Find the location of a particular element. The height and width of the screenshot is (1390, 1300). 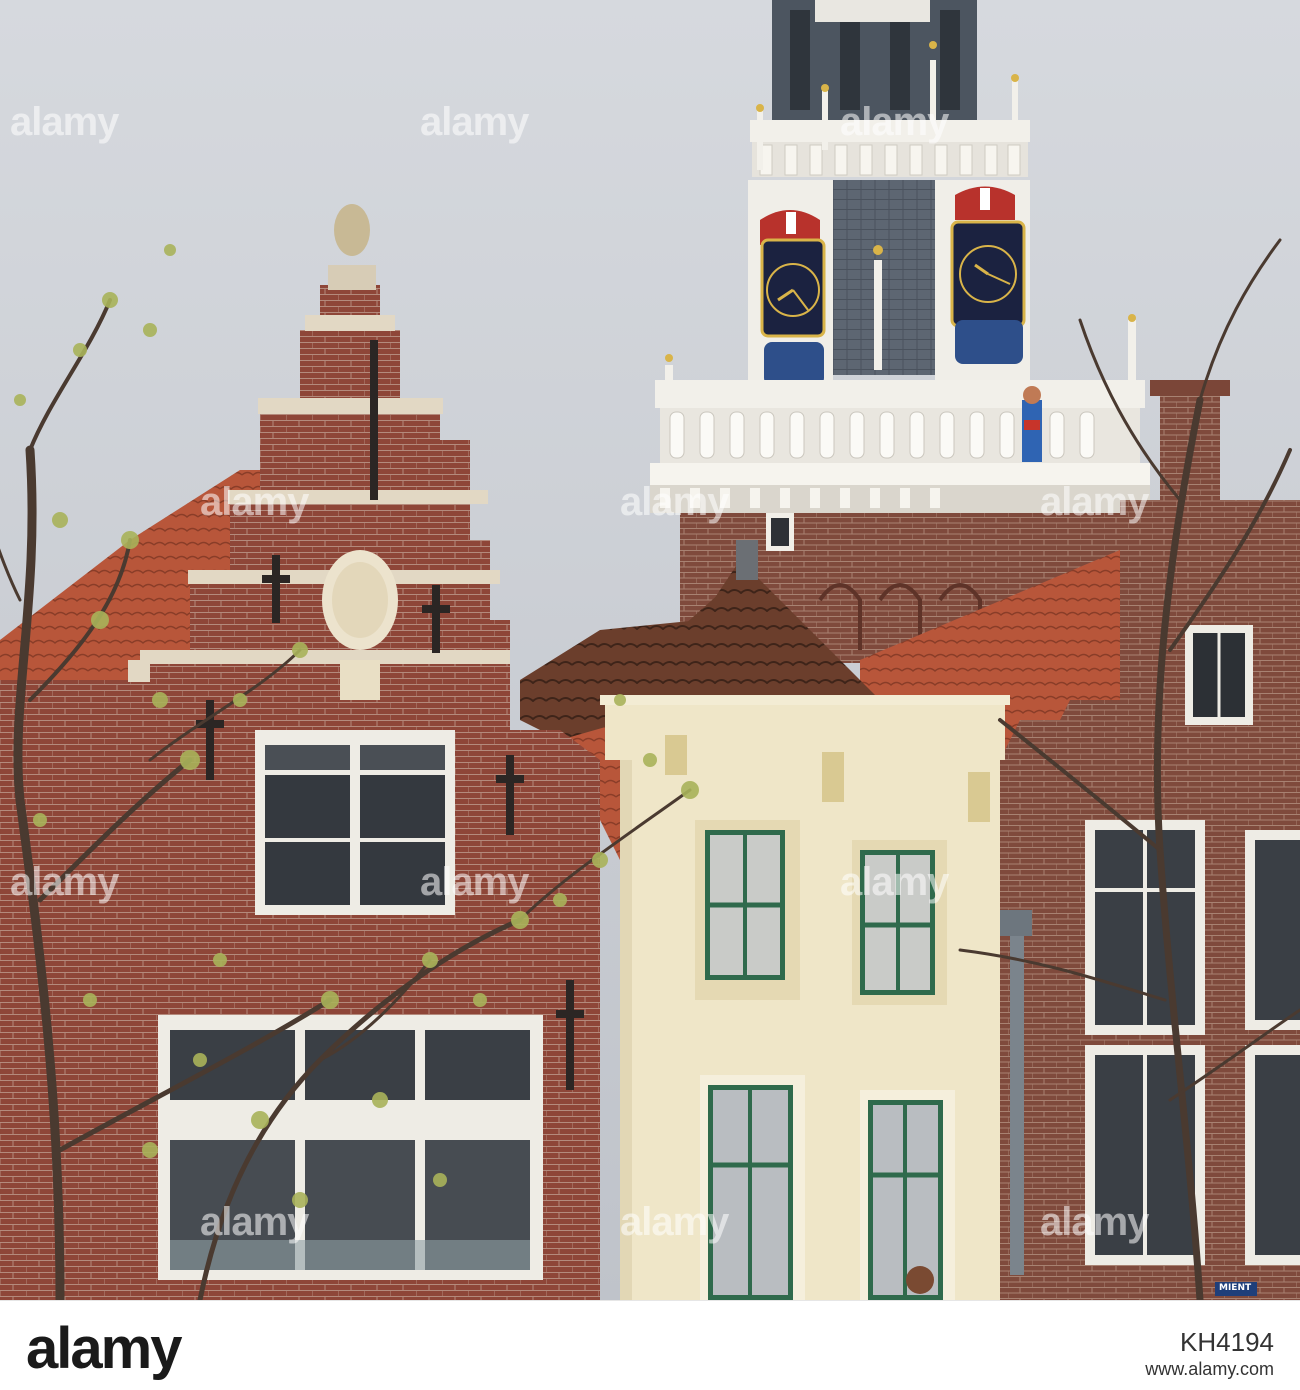

street-sign: MIENT is located at coordinates (1235, 1288).